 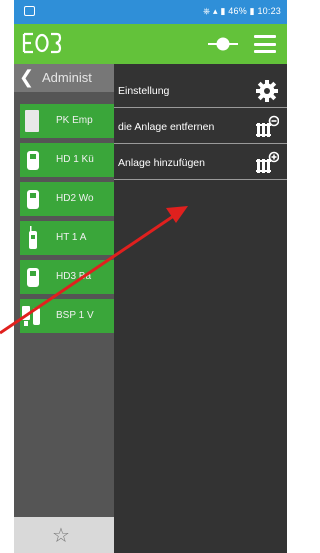 I want to click on device-item-pk-emp: PK Emp, so click(x=67, y=121).